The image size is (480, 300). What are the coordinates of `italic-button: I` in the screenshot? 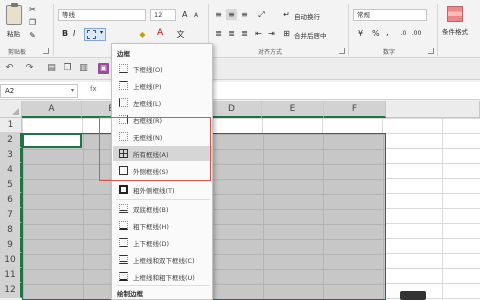 It's located at (74, 33).